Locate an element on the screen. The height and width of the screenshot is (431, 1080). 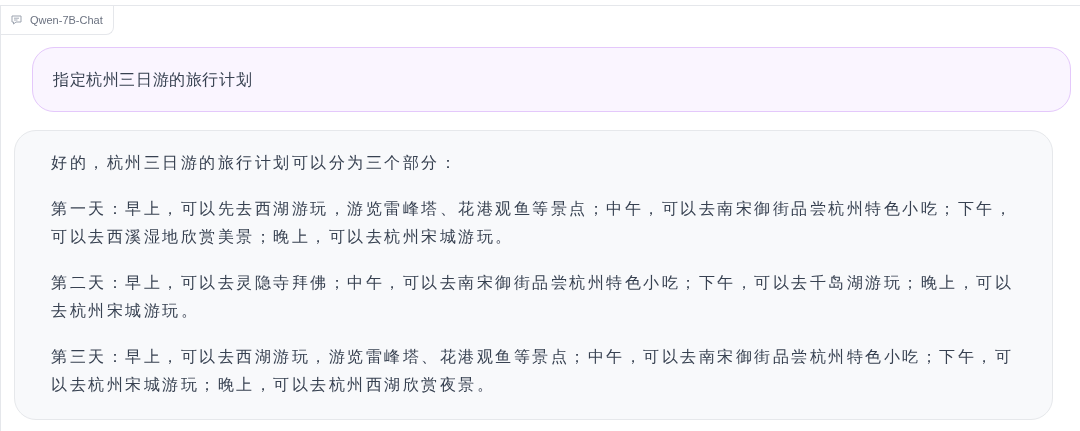
label-text: Qwen-7B-Chat is located at coordinates (66, 20).